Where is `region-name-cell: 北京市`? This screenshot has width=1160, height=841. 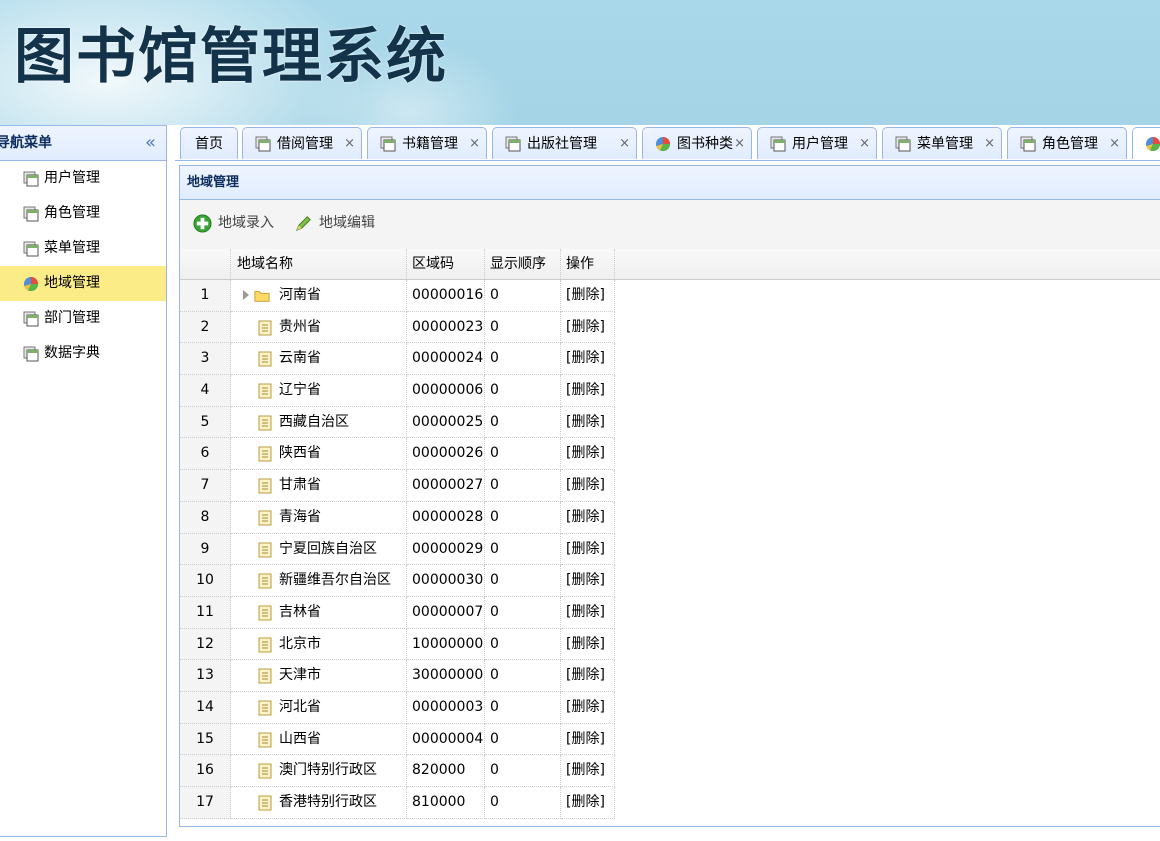 region-name-cell: 北京市 is located at coordinates (319, 644).